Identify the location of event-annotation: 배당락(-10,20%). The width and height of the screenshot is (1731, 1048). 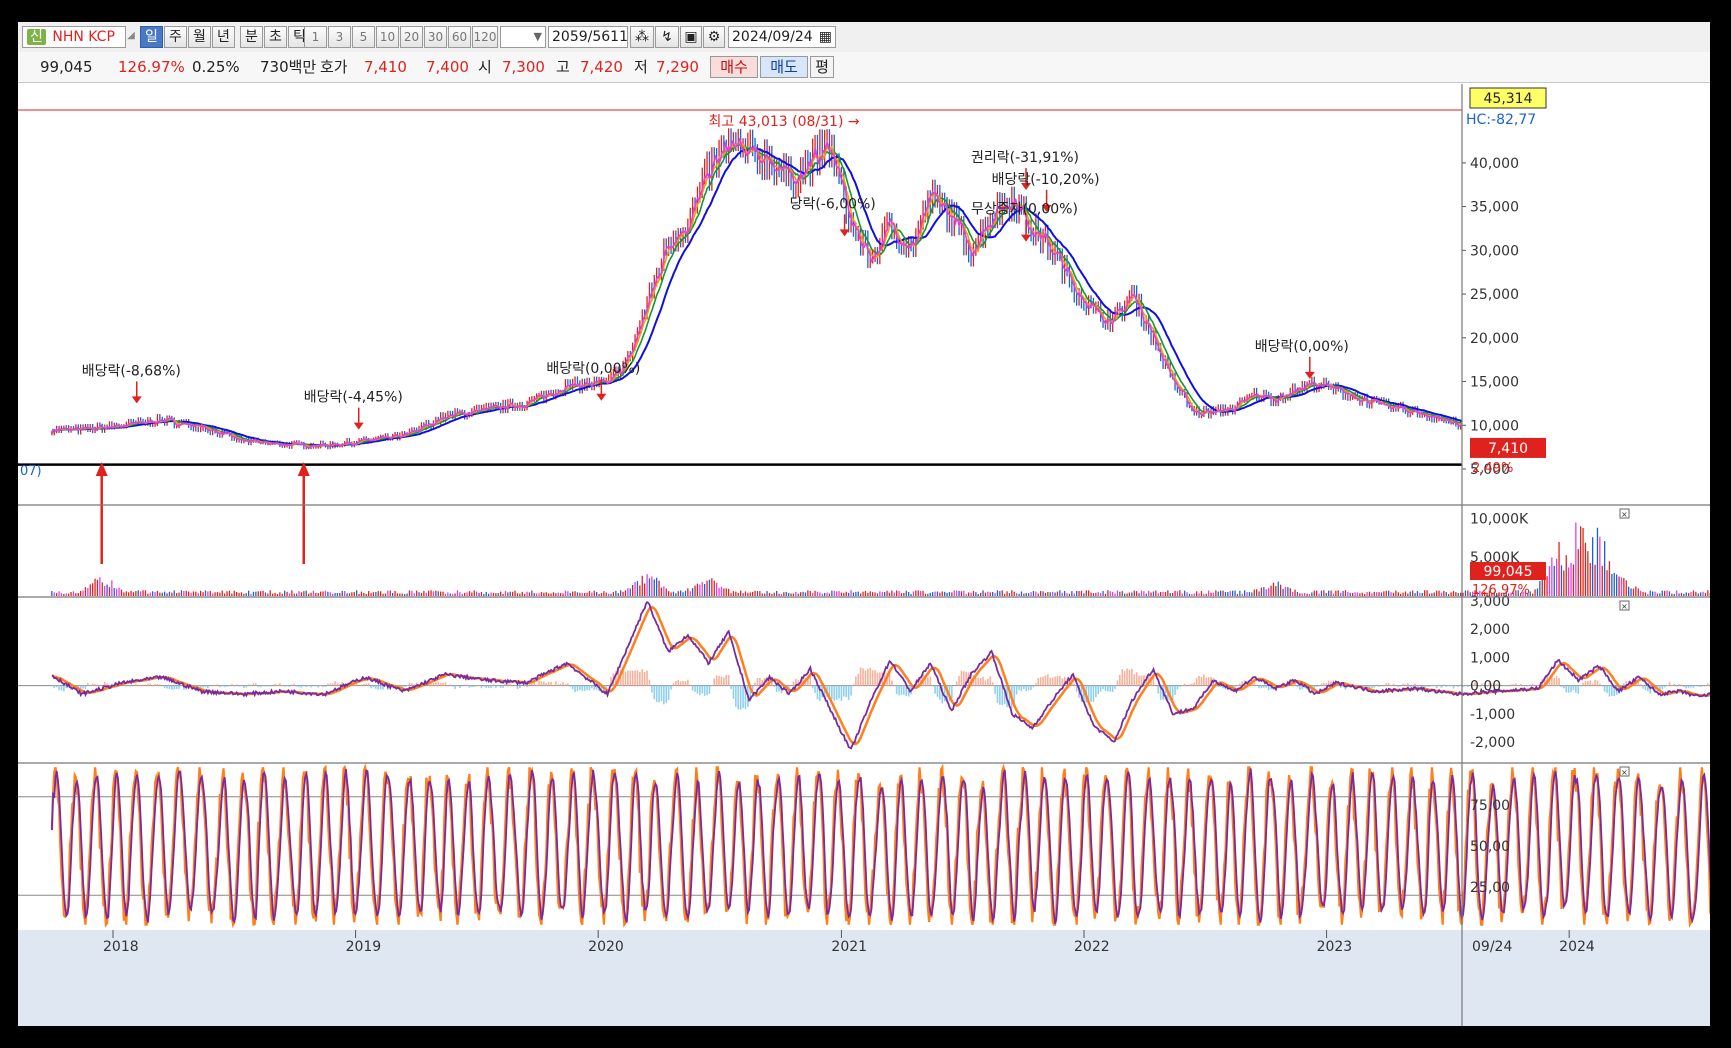
(1046, 180).